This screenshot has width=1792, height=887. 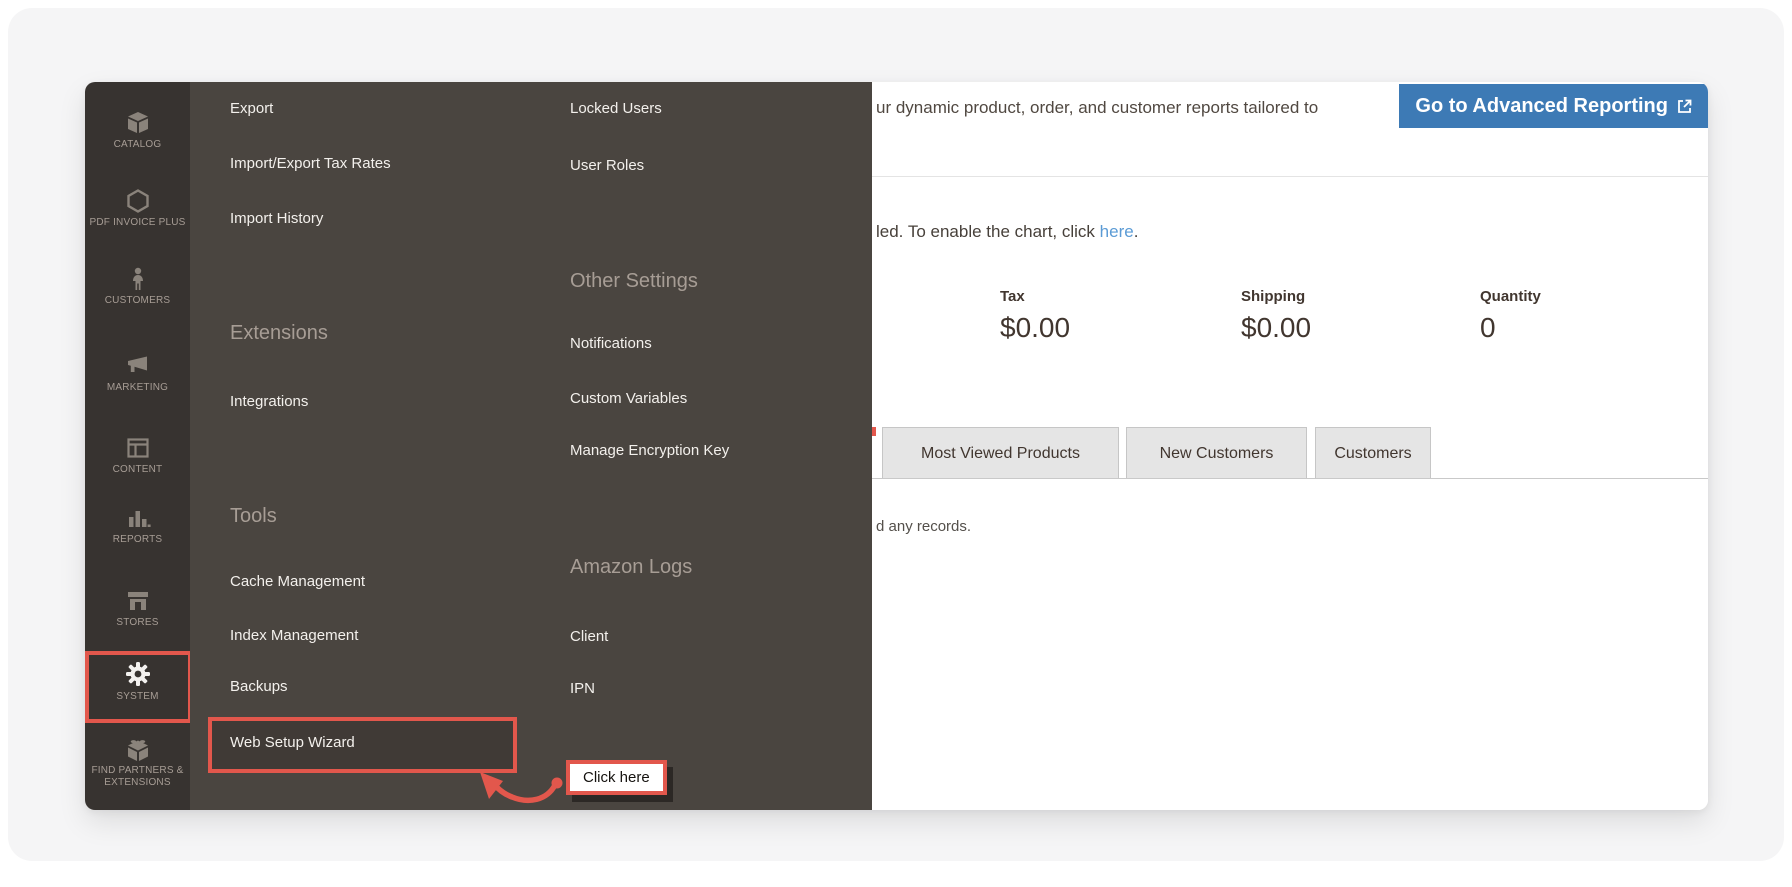 What do you see at coordinates (1510, 296) in the screenshot?
I see `stat-label: Quantity` at bounding box center [1510, 296].